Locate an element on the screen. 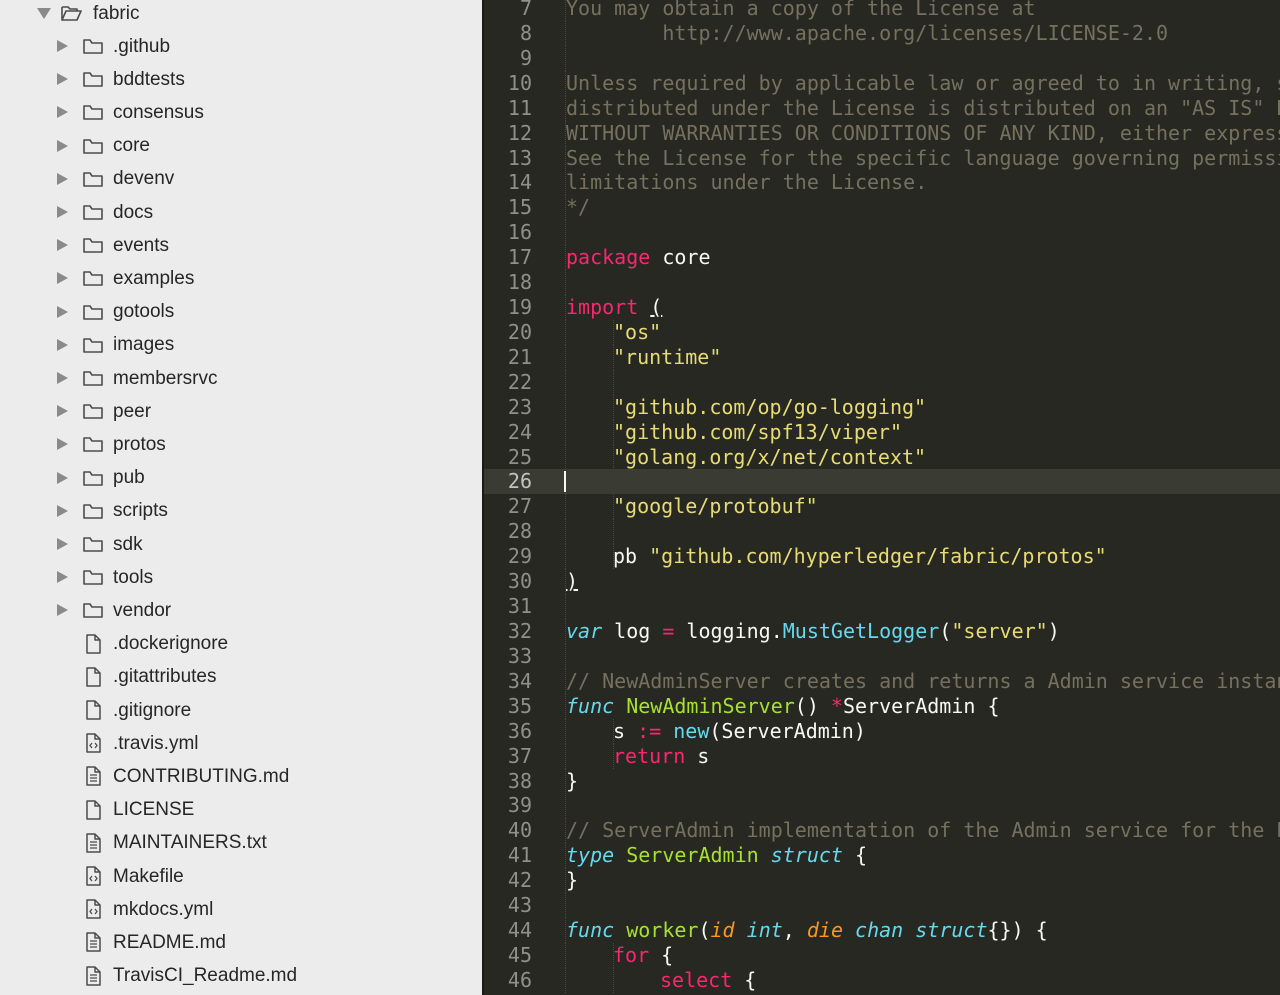 The image size is (1280, 995). tree-folder-examples: examples is located at coordinates (241, 278).